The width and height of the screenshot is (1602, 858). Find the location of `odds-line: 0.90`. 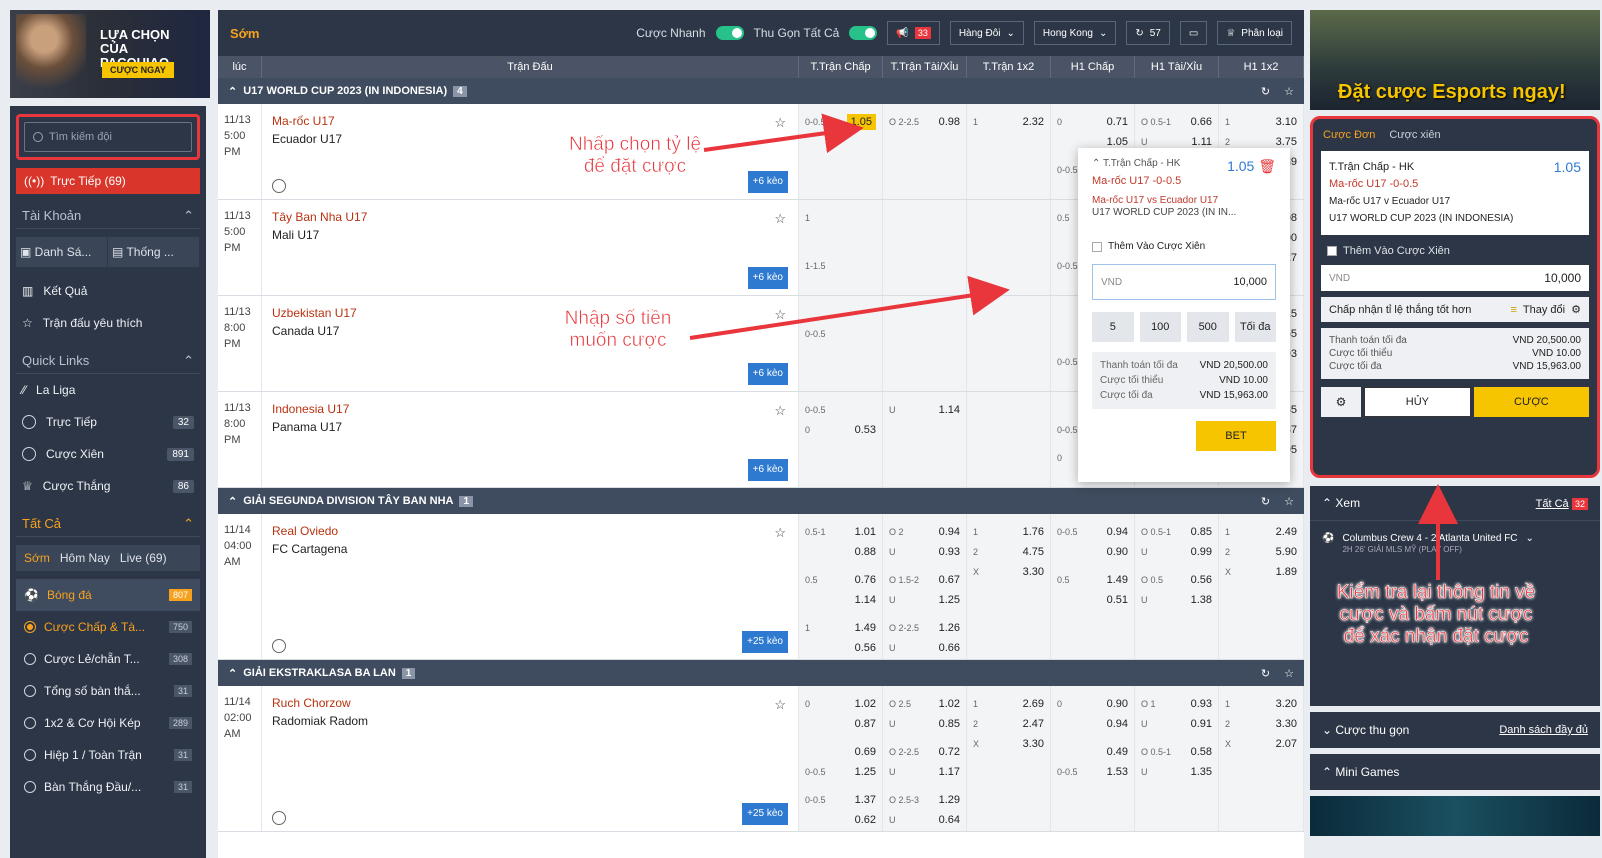

odds-line: 0.90 is located at coordinates (1092, 552).